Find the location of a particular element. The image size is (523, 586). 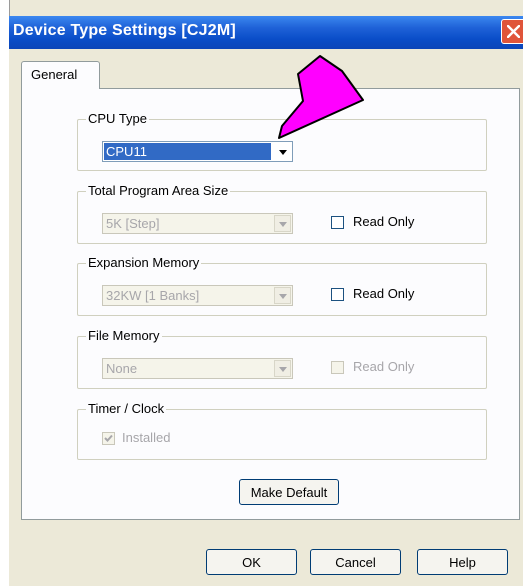

close-button is located at coordinates (512, 31).